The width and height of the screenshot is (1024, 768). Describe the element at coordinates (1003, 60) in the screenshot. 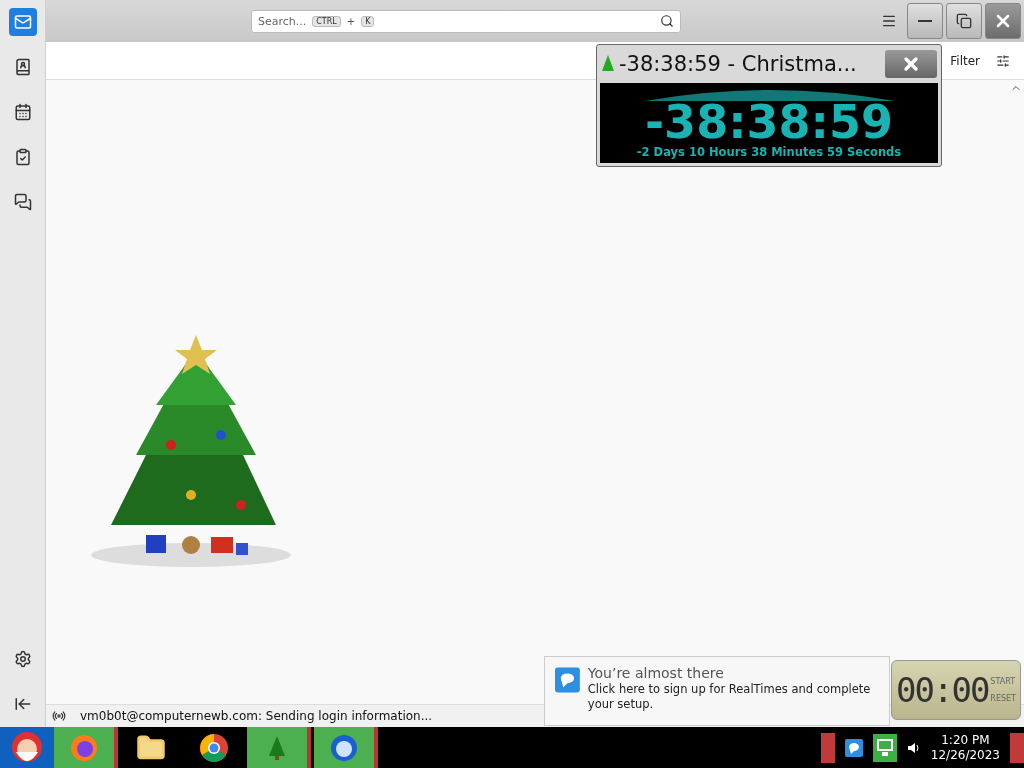

I see `layout-icon` at that location.